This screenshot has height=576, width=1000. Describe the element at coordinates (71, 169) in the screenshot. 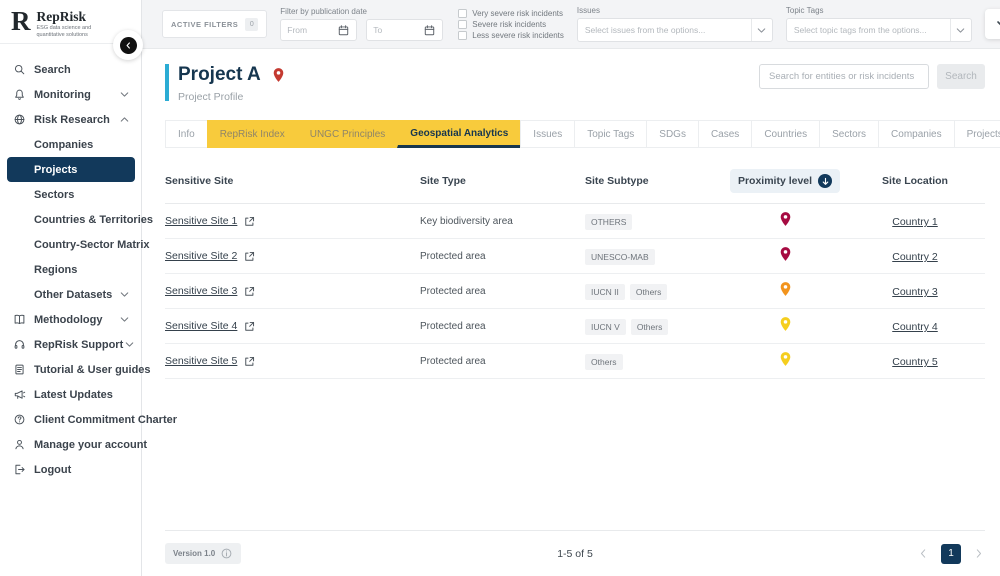

I see `sidebar-item-projects: Projects` at that location.